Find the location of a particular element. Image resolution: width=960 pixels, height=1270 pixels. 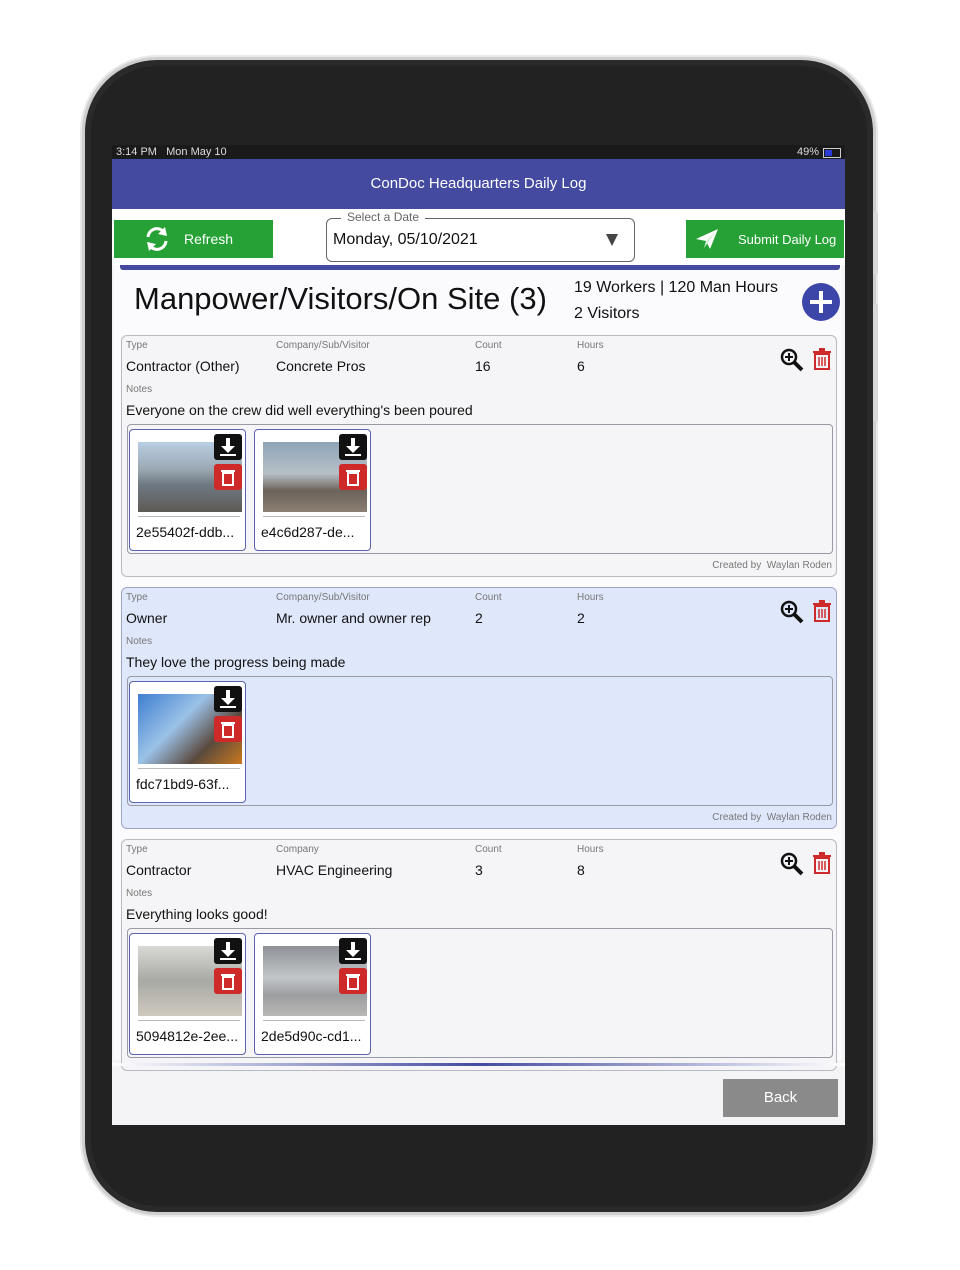

count-value: 3 is located at coordinates (479, 870).